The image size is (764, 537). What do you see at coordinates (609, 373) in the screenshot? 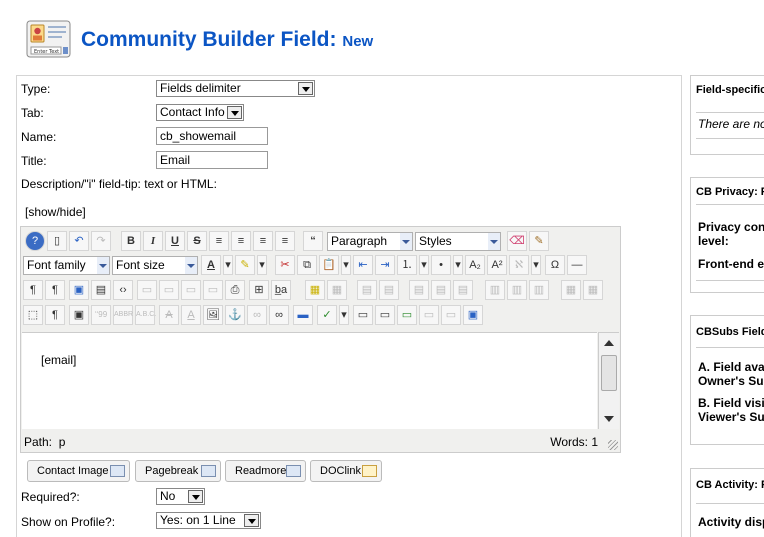
I see `scroll-thumb` at bounding box center [609, 373].